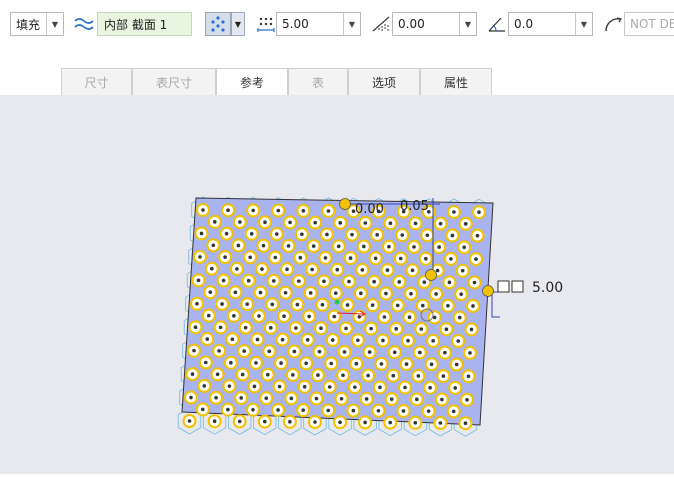  Describe the element at coordinates (369, 209) in the screenshot. I see `dimension-label-top-a: 0.00` at that location.